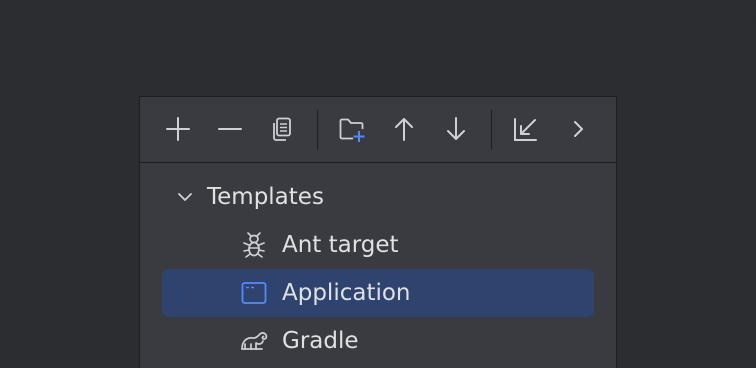 The image size is (756, 368). I want to click on tree-item-label: Ant target, so click(340, 245).